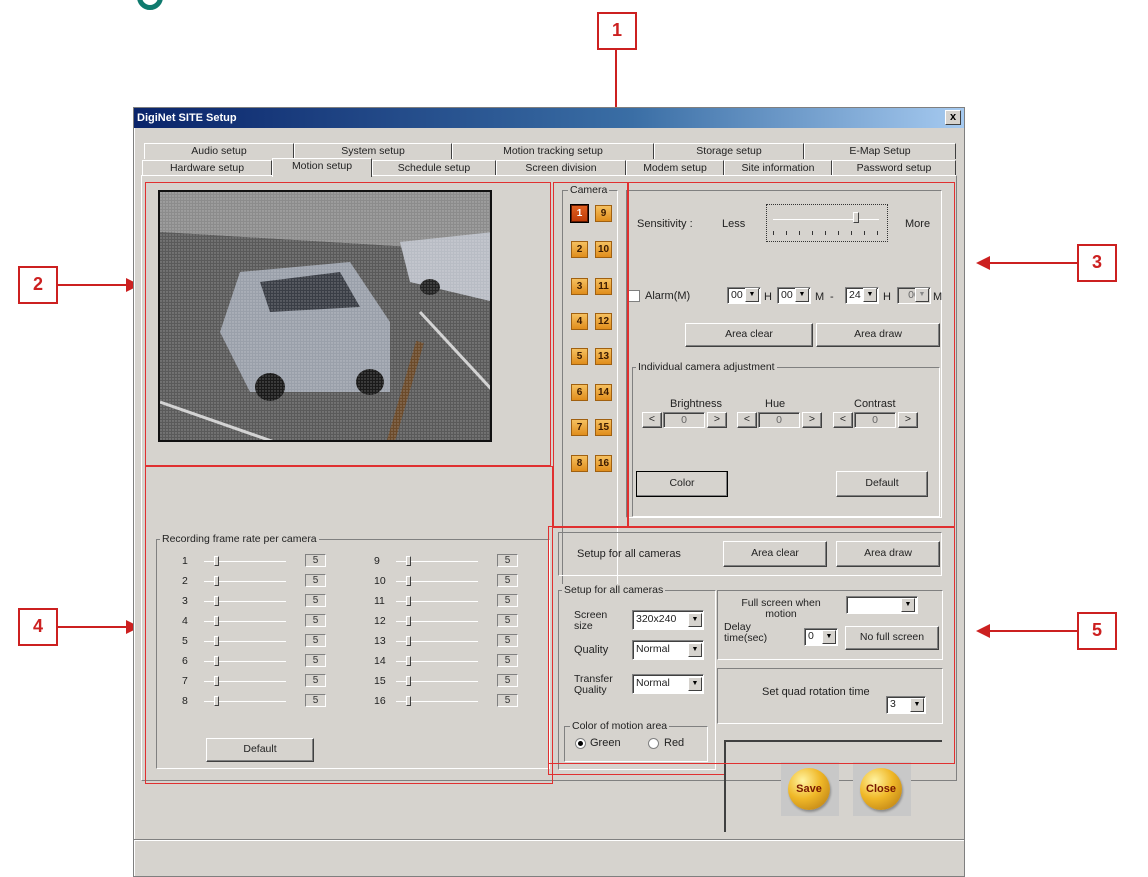 The image size is (1148, 877). I want to click on camera-button-16: 16, so click(603, 463).